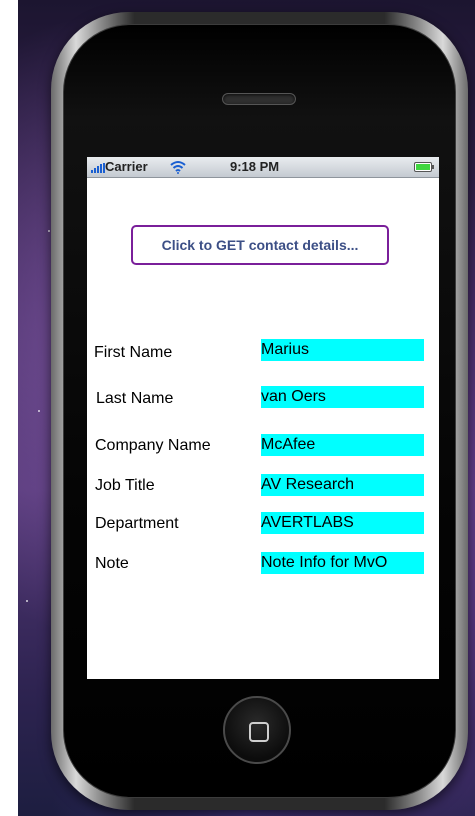 This screenshot has height=816, width=475. What do you see at coordinates (342, 445) in the screenshot?
I see `company-name-value: McAfee` at bounding box center [342, 445].